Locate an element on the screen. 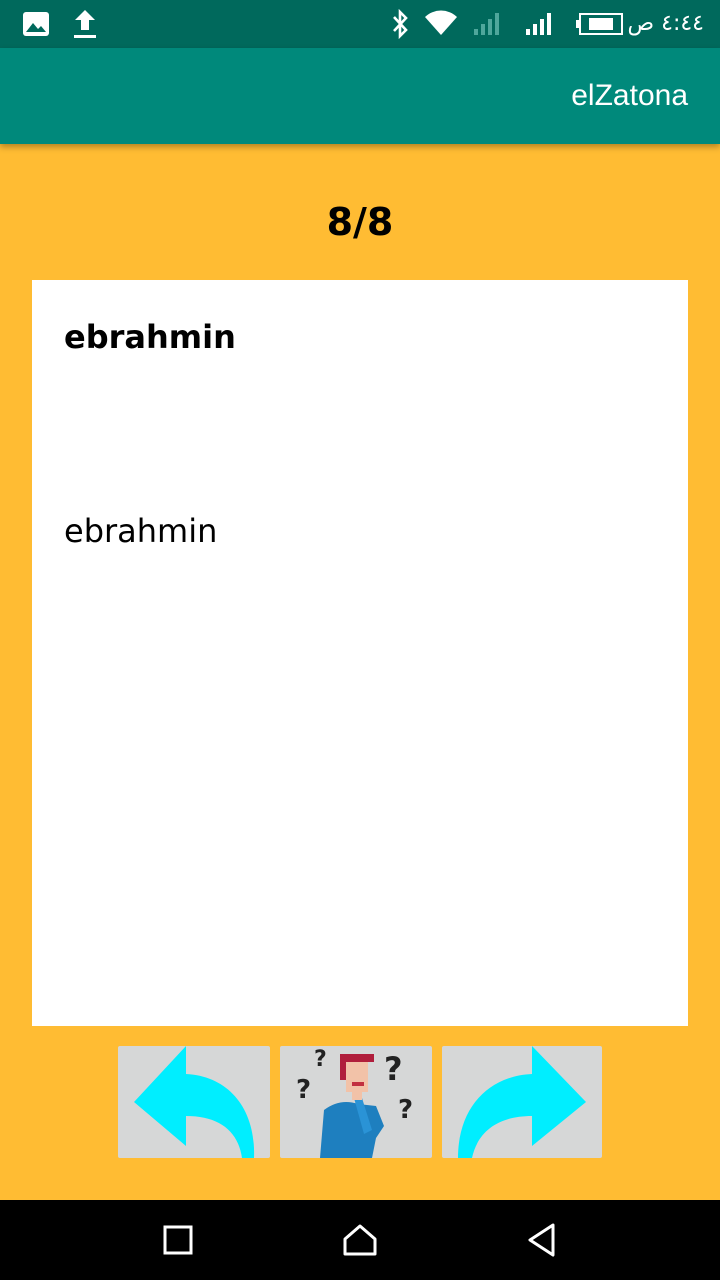 Image resolution: width=720 pixels, height=1280 pixels. navigation-bar is located at coordinates (360, 1240).